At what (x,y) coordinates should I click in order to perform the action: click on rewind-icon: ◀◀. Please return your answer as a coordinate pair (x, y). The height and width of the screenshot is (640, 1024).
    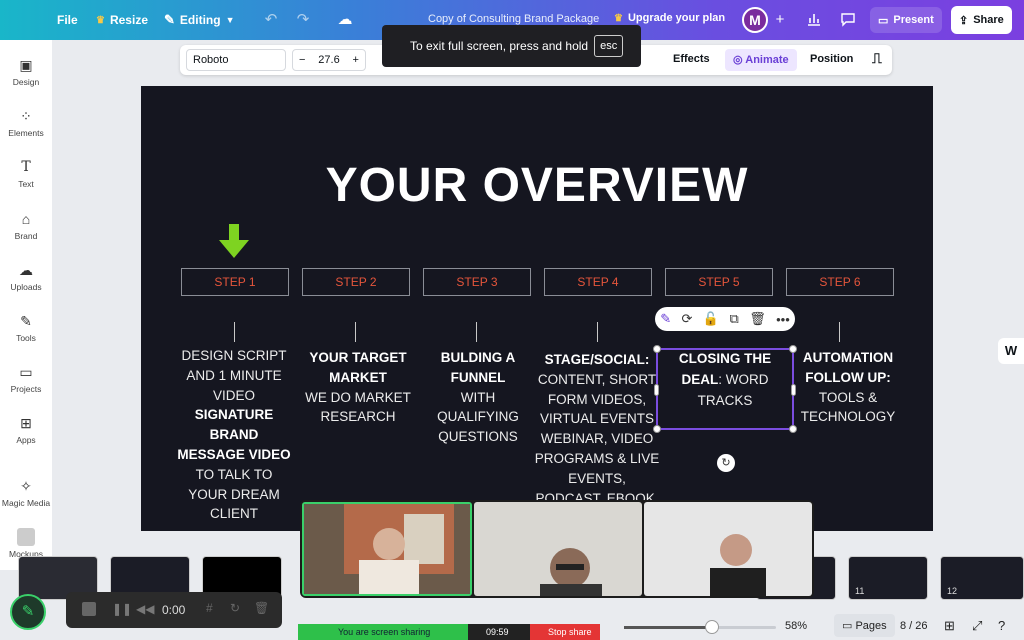
    Looking at the image, I should click on (145, 609).